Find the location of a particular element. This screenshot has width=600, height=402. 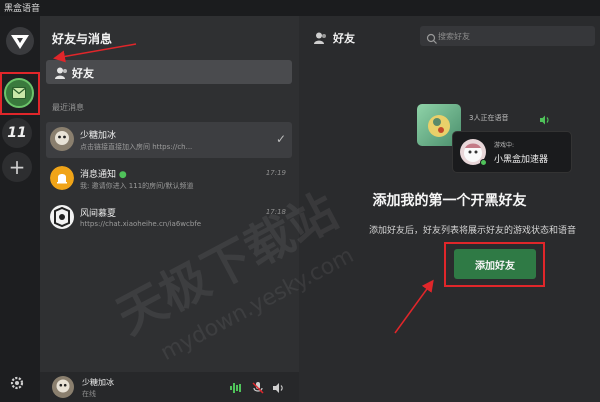

user-status-bar: 少糖加冰 在线 is located at coordinates (169, 387).